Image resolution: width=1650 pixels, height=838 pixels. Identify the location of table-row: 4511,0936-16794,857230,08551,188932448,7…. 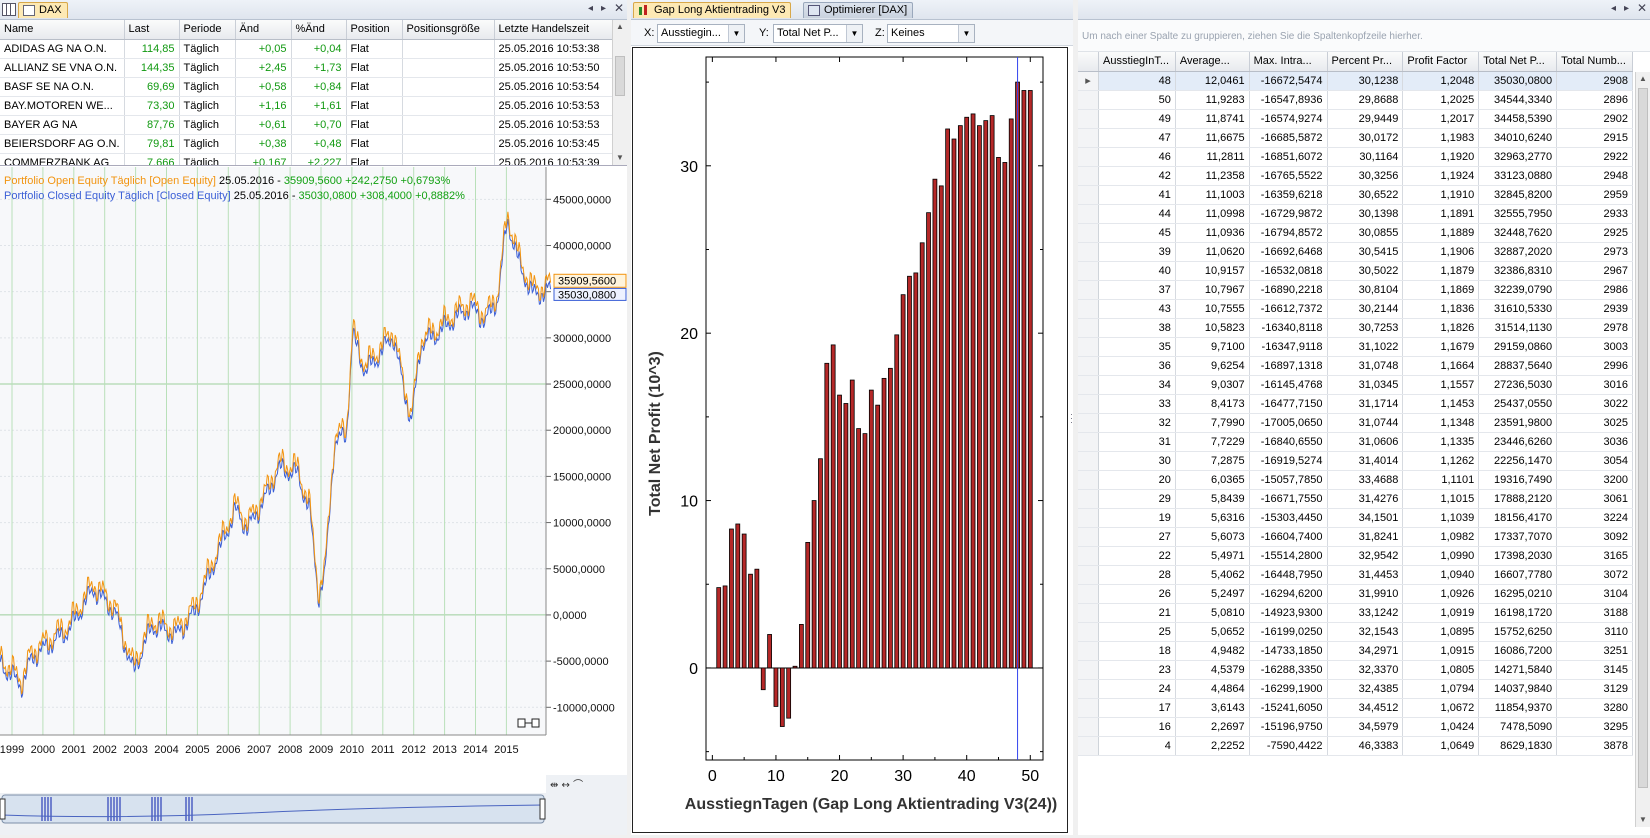
(1355, 232).